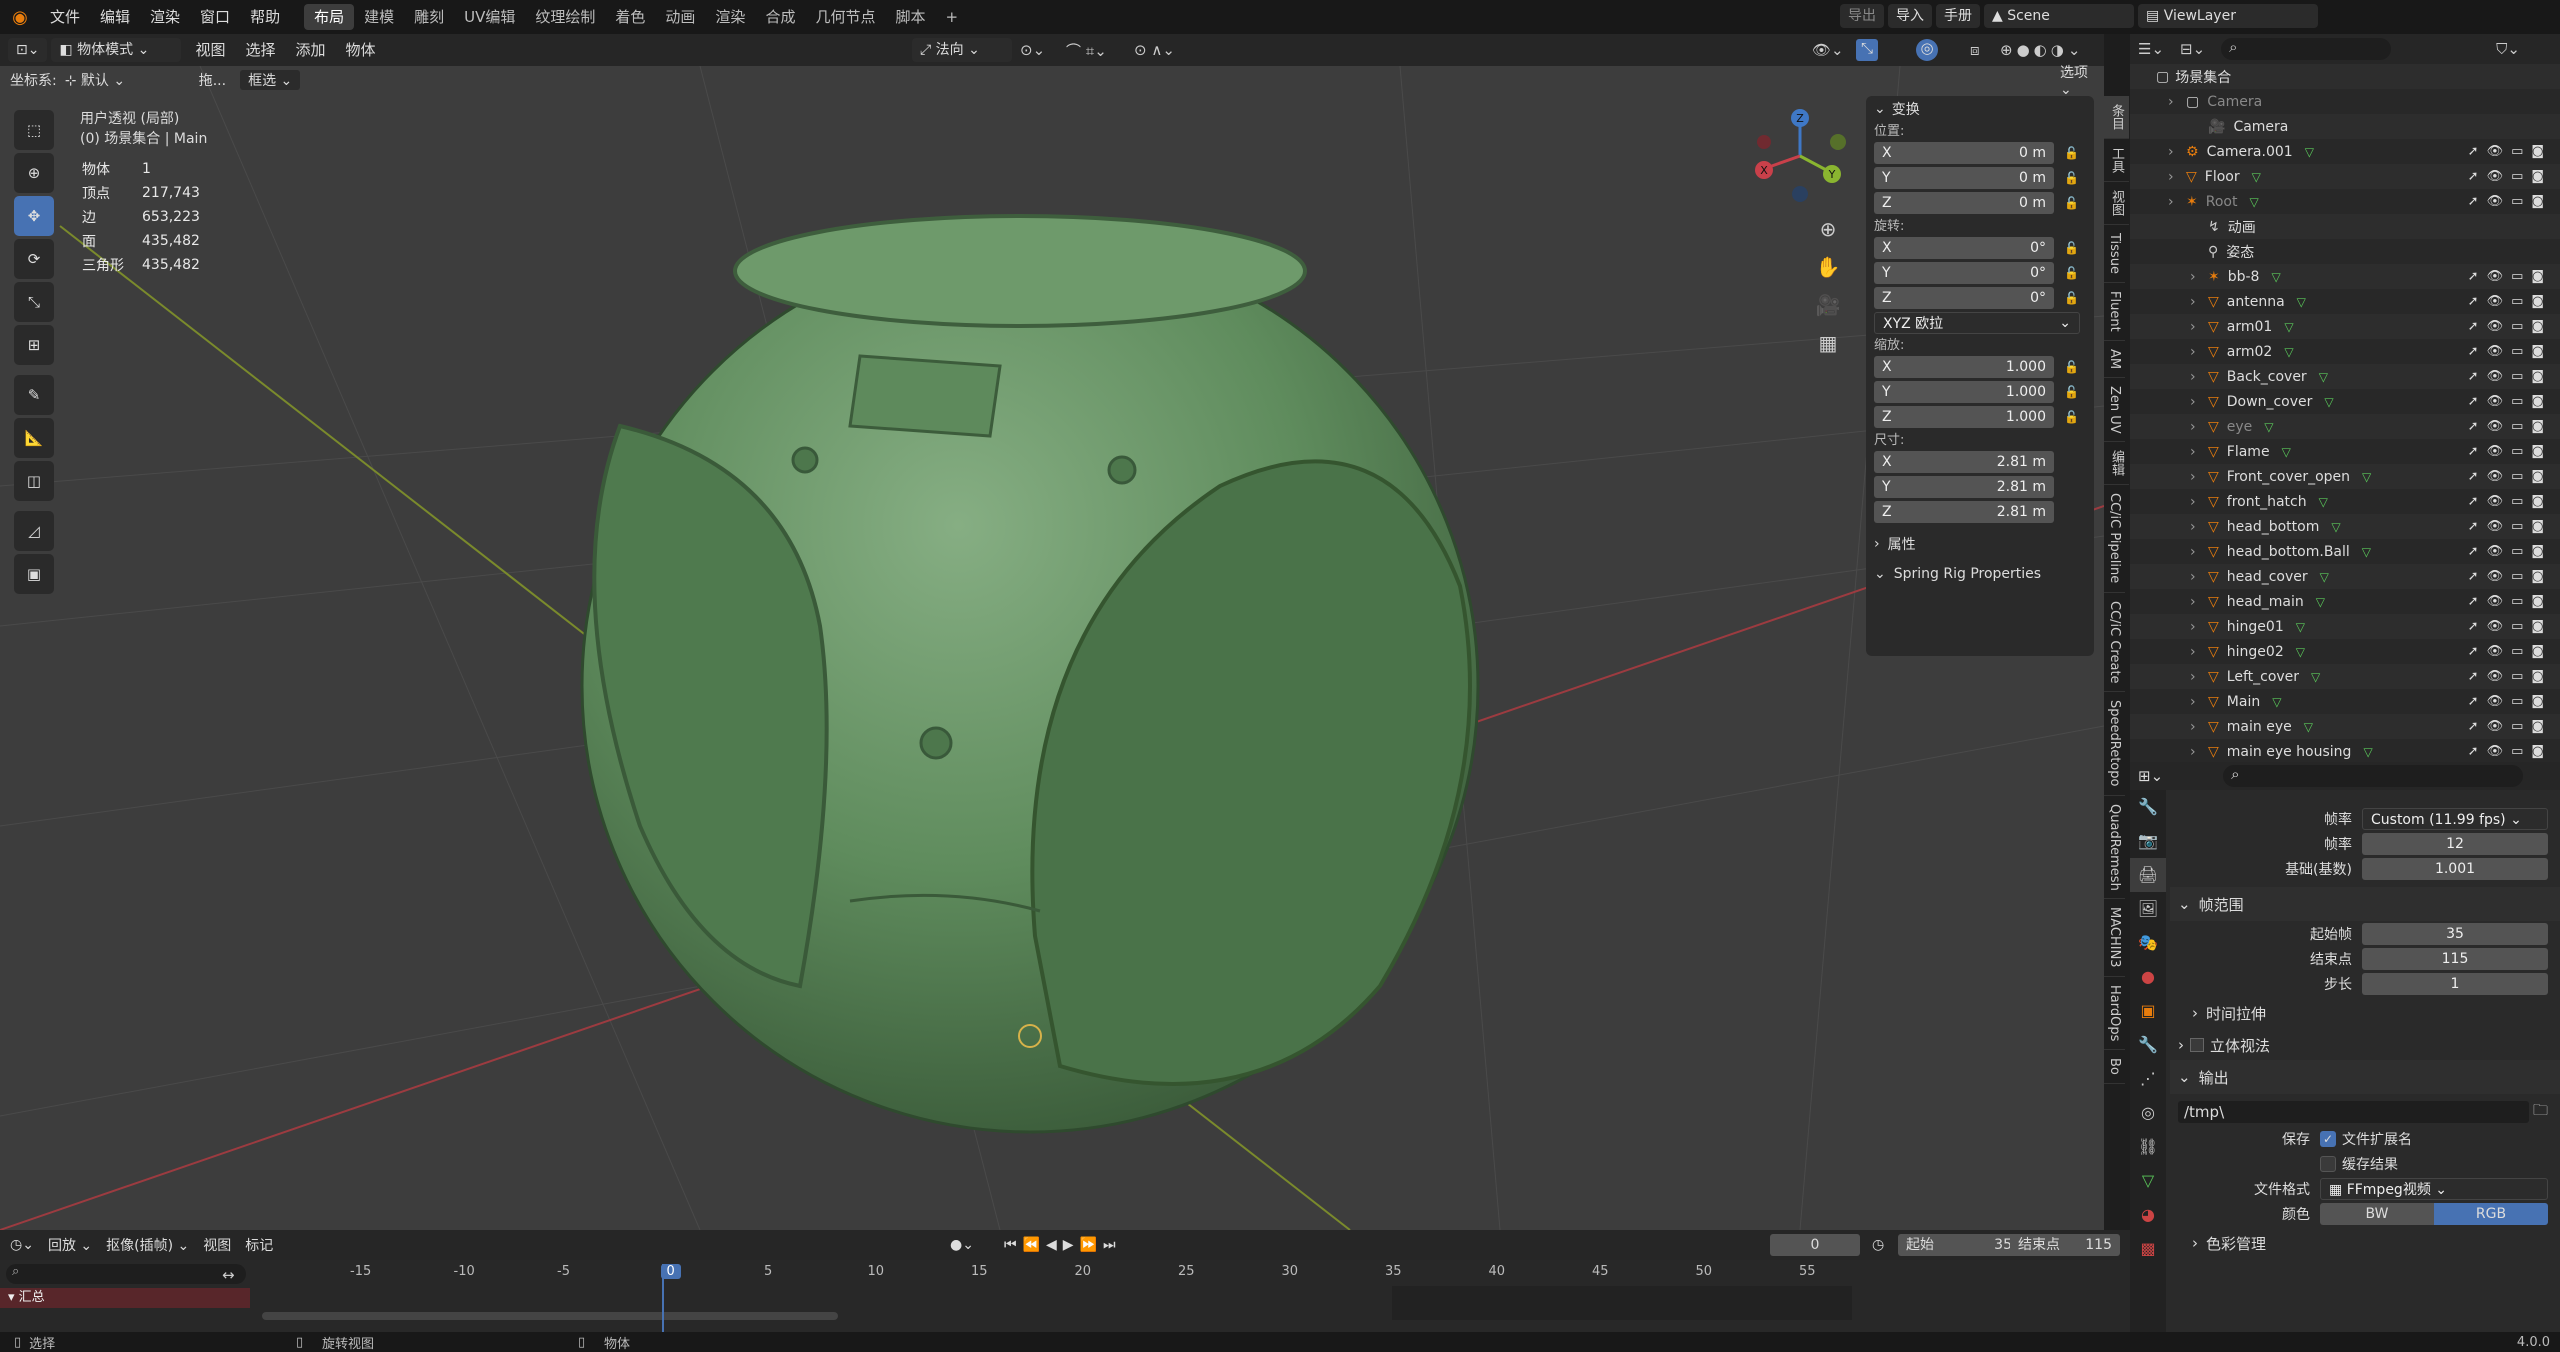 The image size is (2560, 1352). I want to click on workspace-tab: 动画, so click(680, 17).